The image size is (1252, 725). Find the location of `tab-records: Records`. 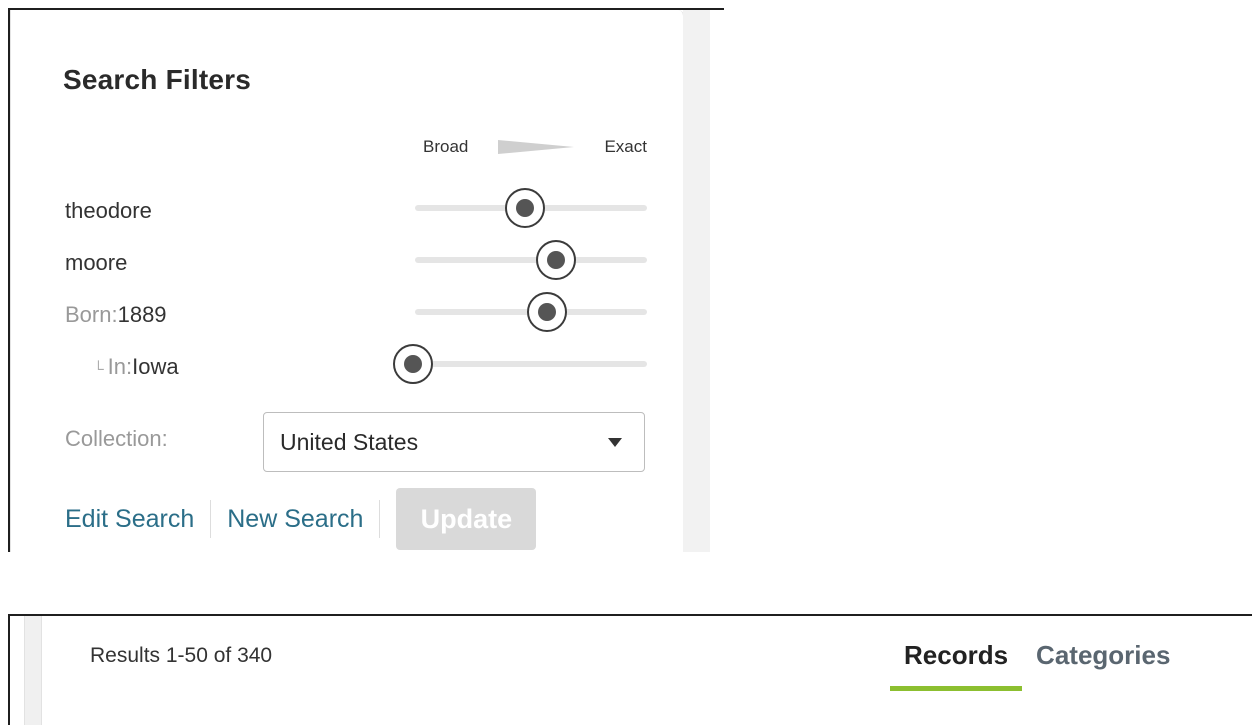

tab-records: Records is located at coordinates (956, 665).